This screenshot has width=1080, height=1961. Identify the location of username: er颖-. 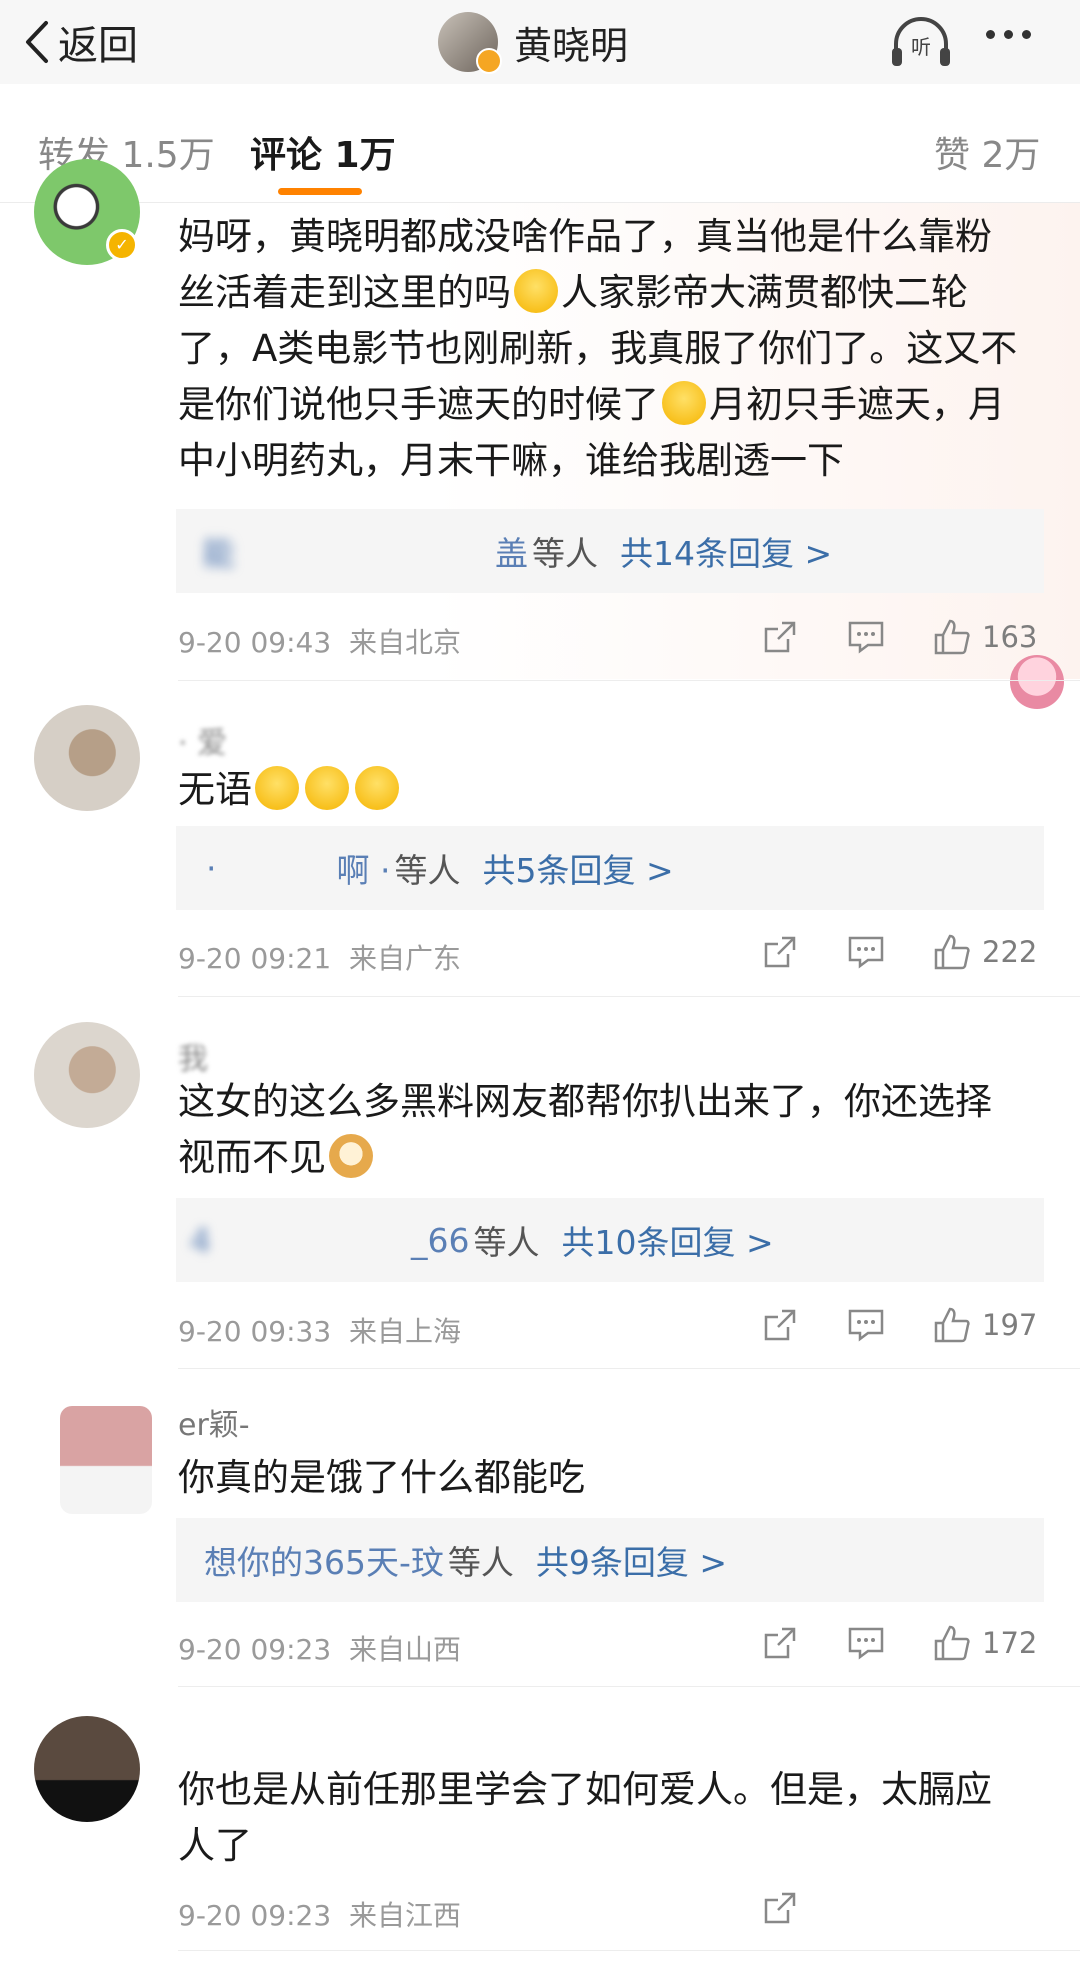
(214, 1422).